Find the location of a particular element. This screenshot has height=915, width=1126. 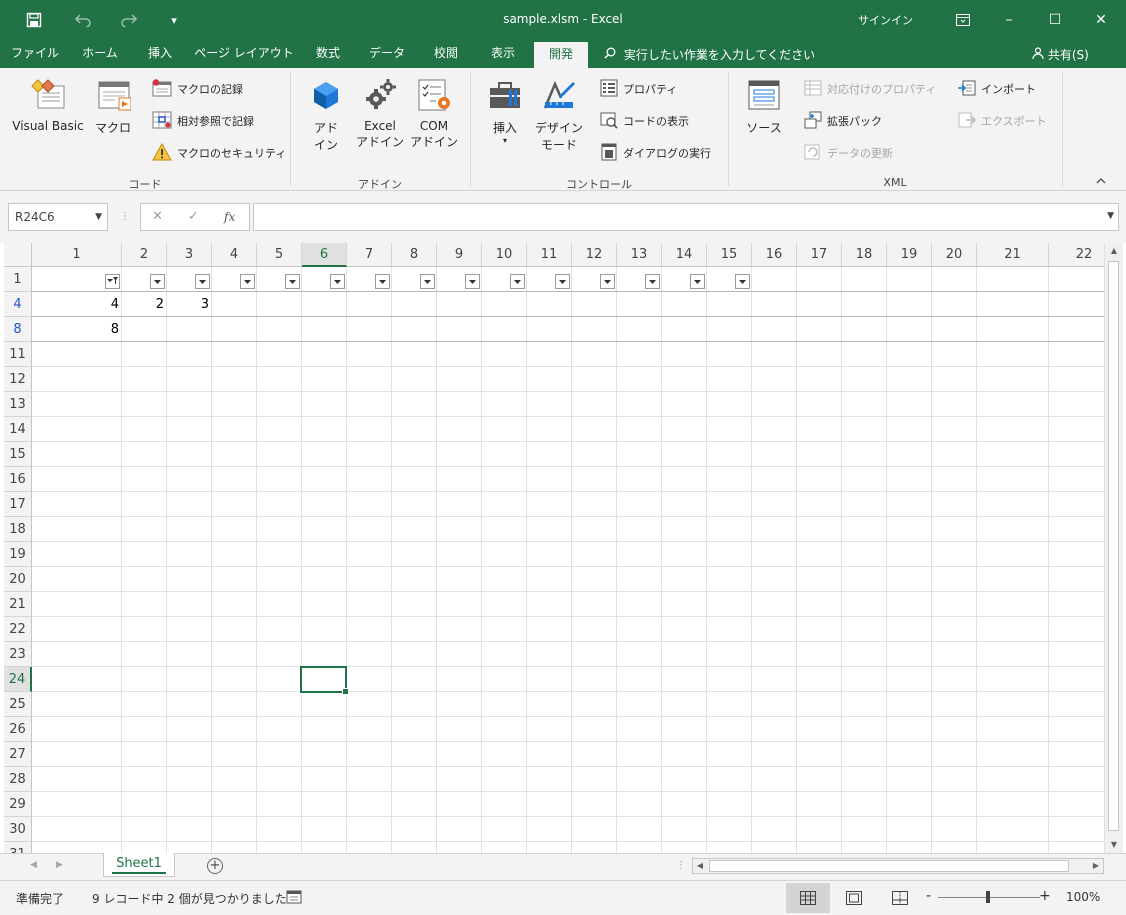

insert-controls-button: 挿入 ▾ is located at coordinates (505, 111).